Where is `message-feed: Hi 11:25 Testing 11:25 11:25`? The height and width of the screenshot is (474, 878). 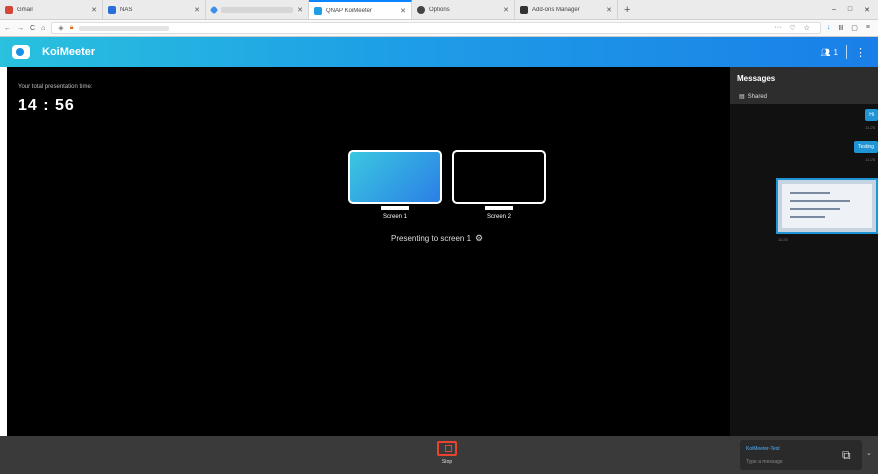 message-feed: Hi 11:25 Testing 11:25 11:25 is located at coordinates (804, 270).